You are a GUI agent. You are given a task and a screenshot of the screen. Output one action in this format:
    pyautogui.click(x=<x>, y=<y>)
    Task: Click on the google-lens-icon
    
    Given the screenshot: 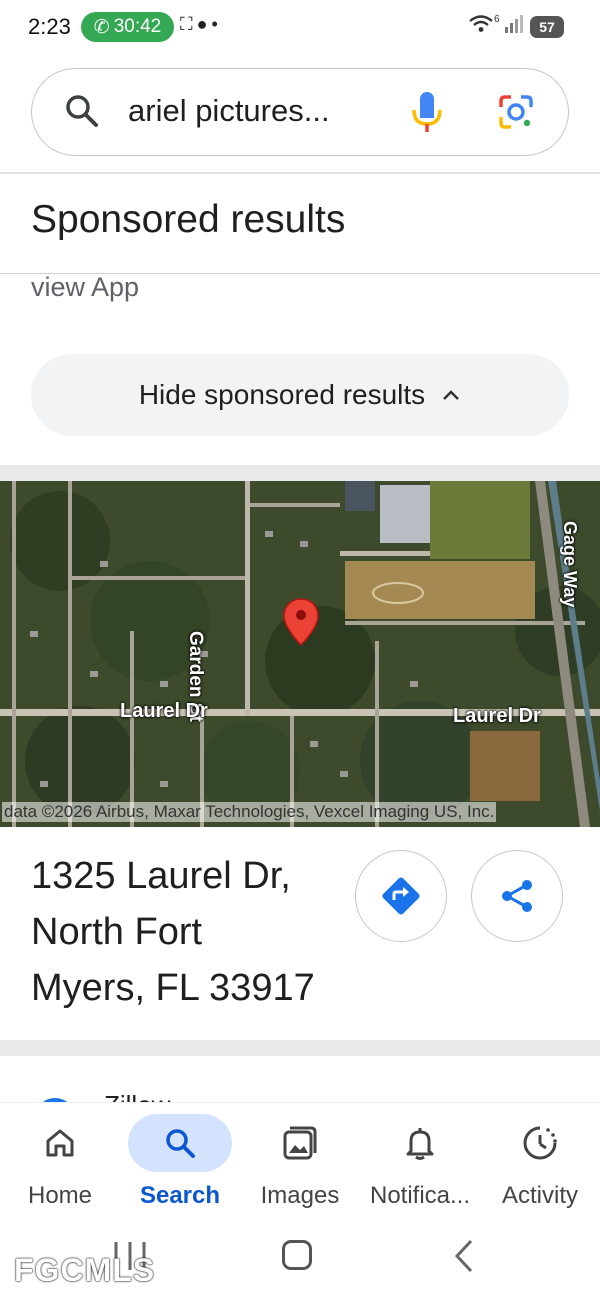 What is the action you would take?
    pyautogui.click(x=516, y=112)
    